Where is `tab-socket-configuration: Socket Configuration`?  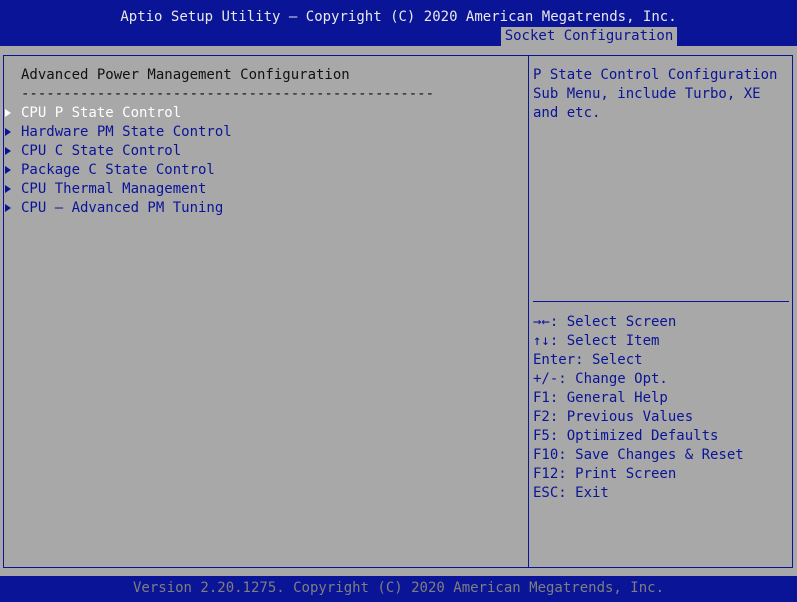
tab-socket-configuration: Socket Configuration is located at coordinates (589, 36).